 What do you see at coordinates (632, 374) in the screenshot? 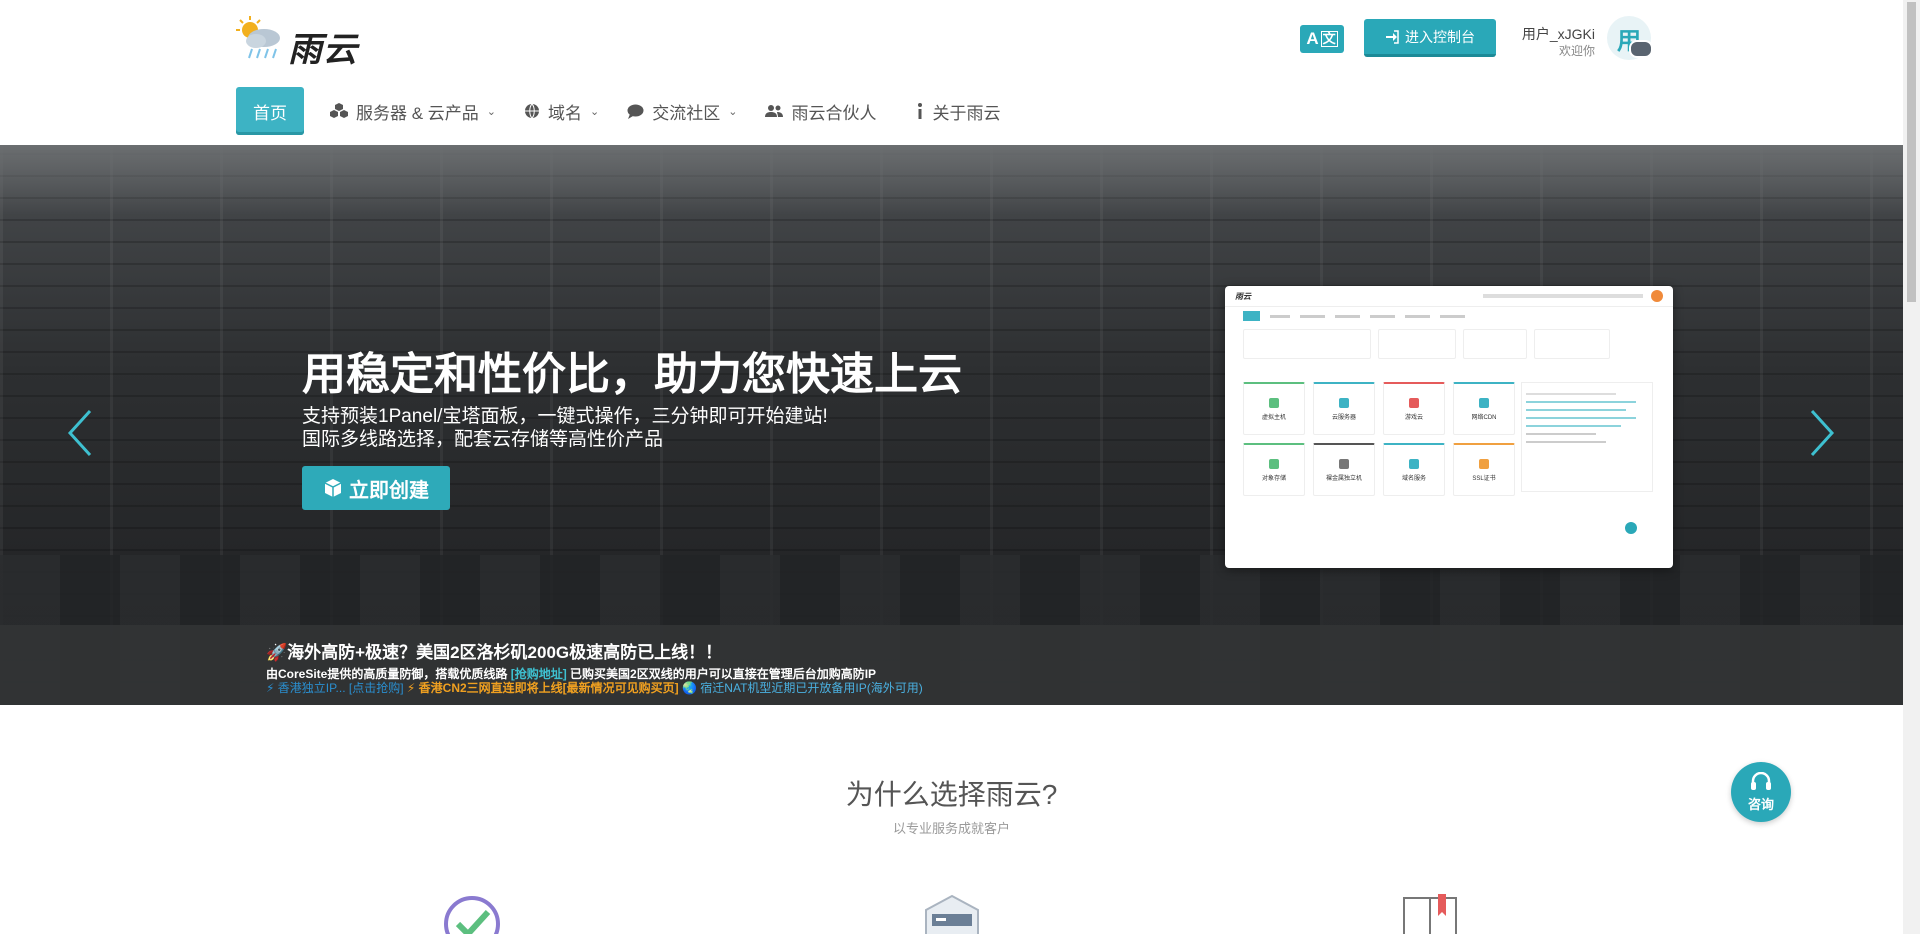
I see `hero-title: 用稳定和性价比，助力您快速上云` at bounding box center [632, 374].